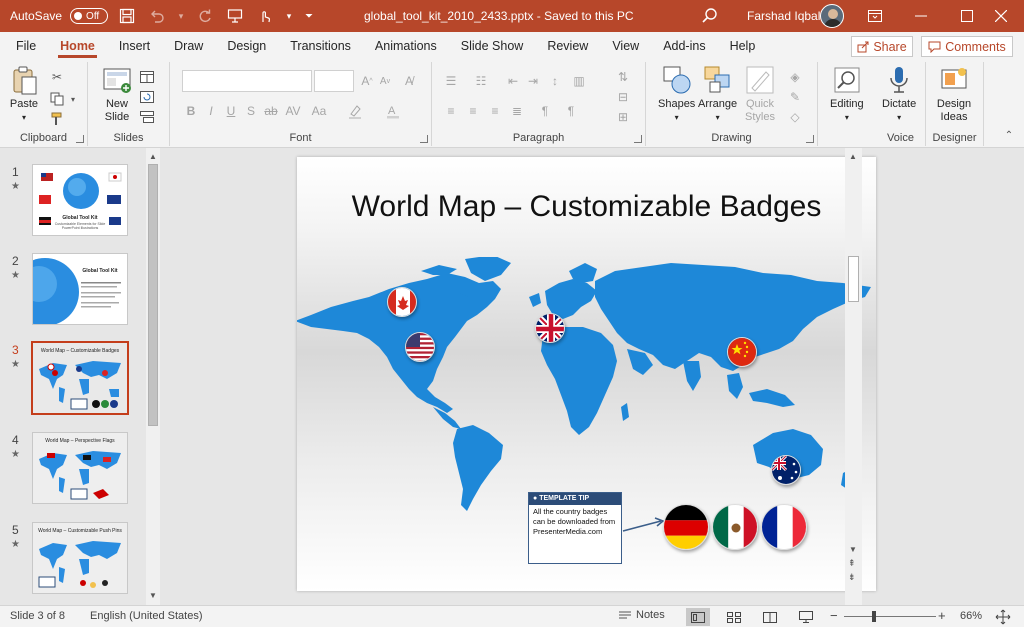 Image resolution: width=1024 pixels, height=627 pixels. What do you see at coordinates (533, 81) in the screenshot?
I see `increase-indent-icon: ⇥` at bounding box center [533, 81].